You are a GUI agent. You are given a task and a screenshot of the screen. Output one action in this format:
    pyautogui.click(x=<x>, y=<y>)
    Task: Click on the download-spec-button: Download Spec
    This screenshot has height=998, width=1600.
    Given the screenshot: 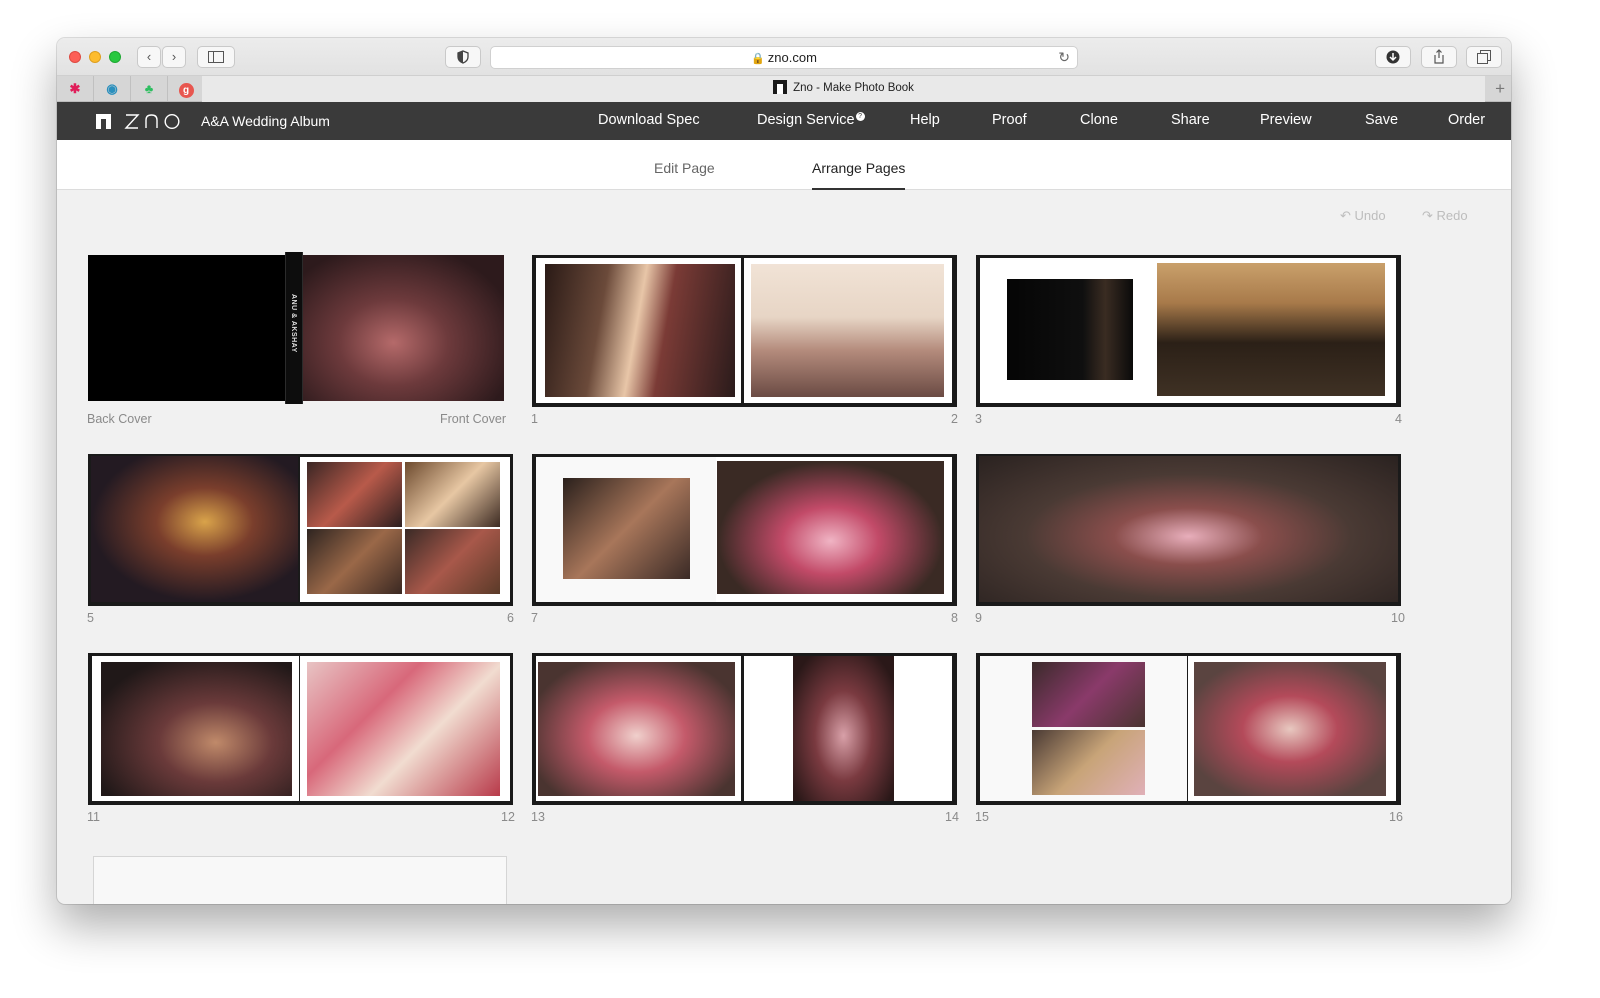 What is the action you would take?
    pyautogui.click(x=649, y=120)
    